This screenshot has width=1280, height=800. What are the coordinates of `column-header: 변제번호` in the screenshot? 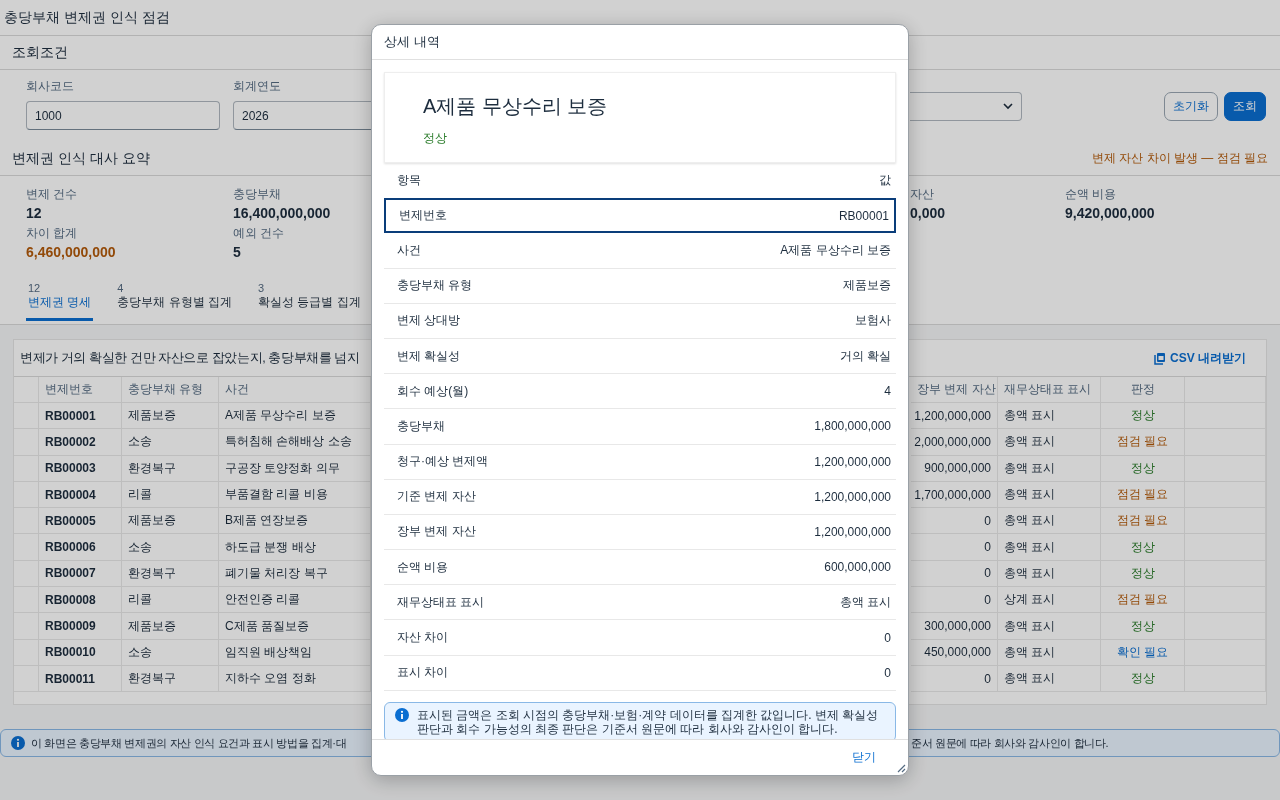 It's located at (80, 390).